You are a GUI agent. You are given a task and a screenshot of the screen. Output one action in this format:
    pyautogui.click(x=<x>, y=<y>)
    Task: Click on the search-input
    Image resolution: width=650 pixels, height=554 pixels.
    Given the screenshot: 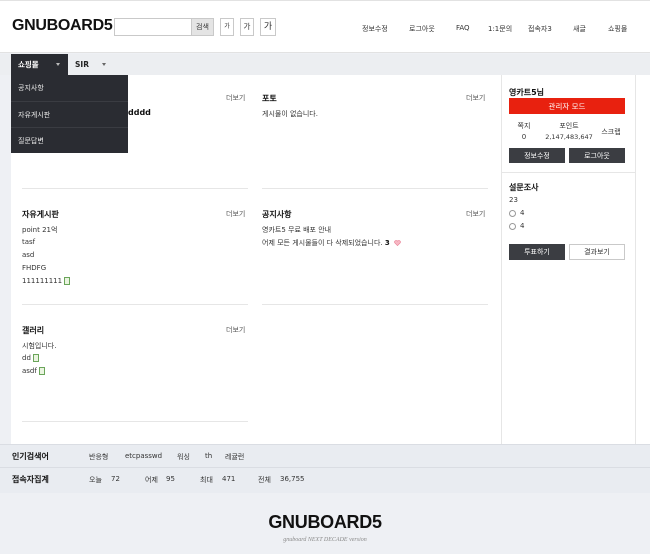 What is the action you would take?
    pyautogui.click(x=154, y=27)
    